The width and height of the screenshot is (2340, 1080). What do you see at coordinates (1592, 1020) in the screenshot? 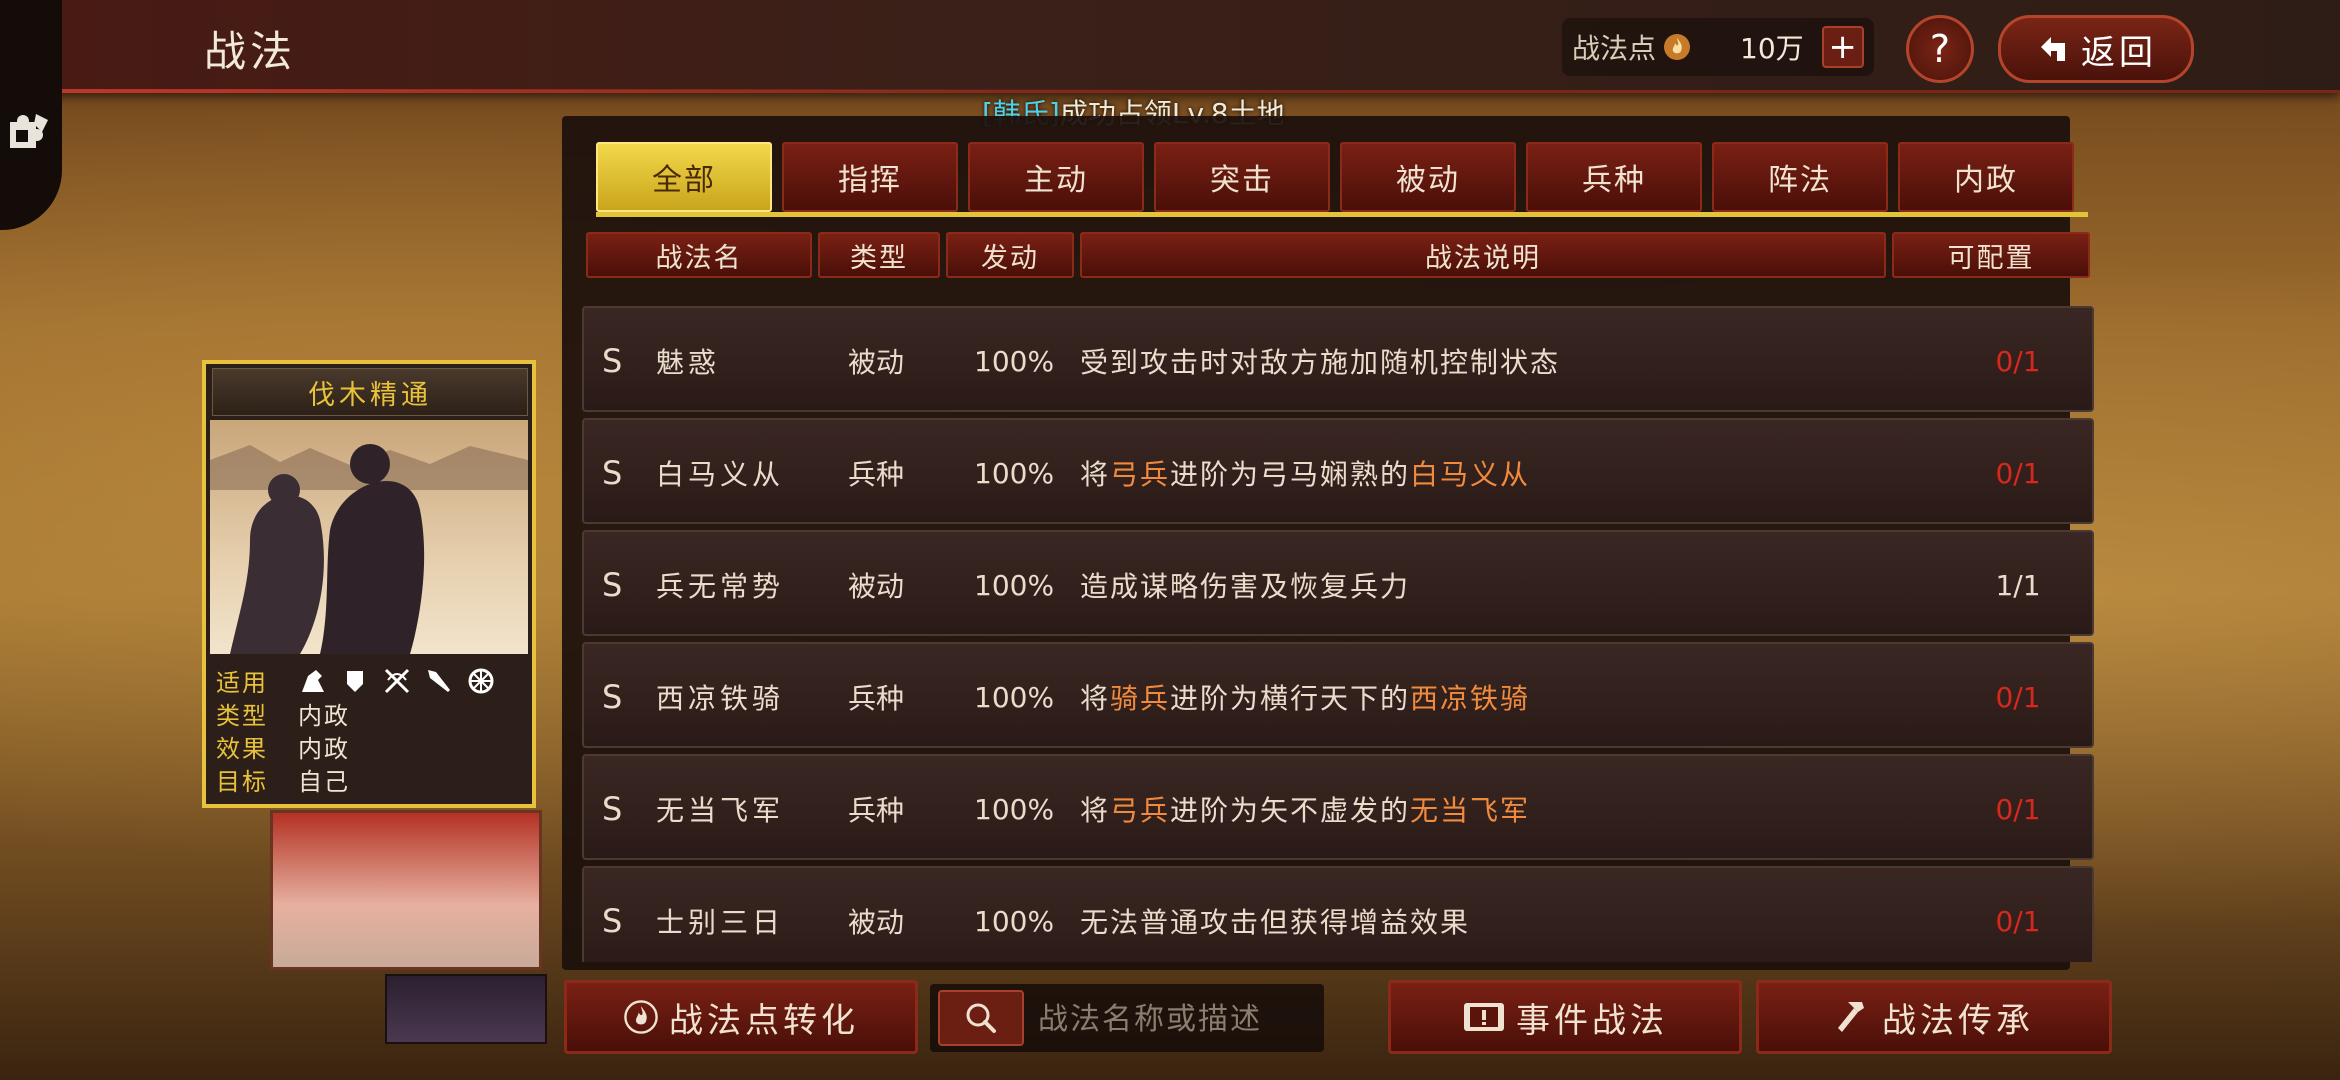
I see `event-tactics-label: 事件战法` at bounding box center [1592, 1020].